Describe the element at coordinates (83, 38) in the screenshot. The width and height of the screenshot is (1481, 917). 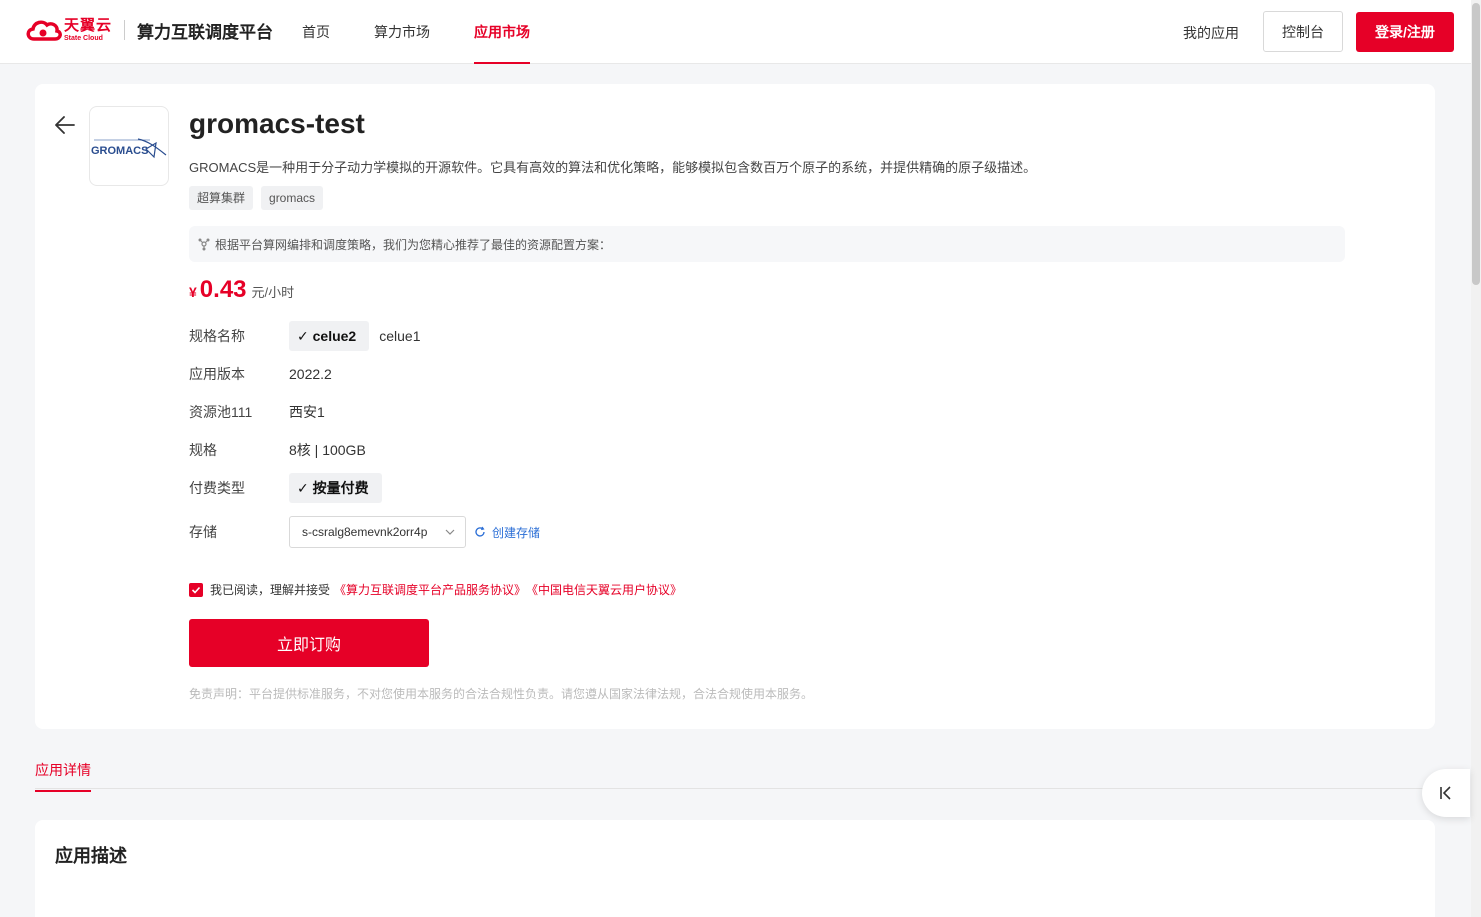
I see `logo-en: State Cloud` at that location.